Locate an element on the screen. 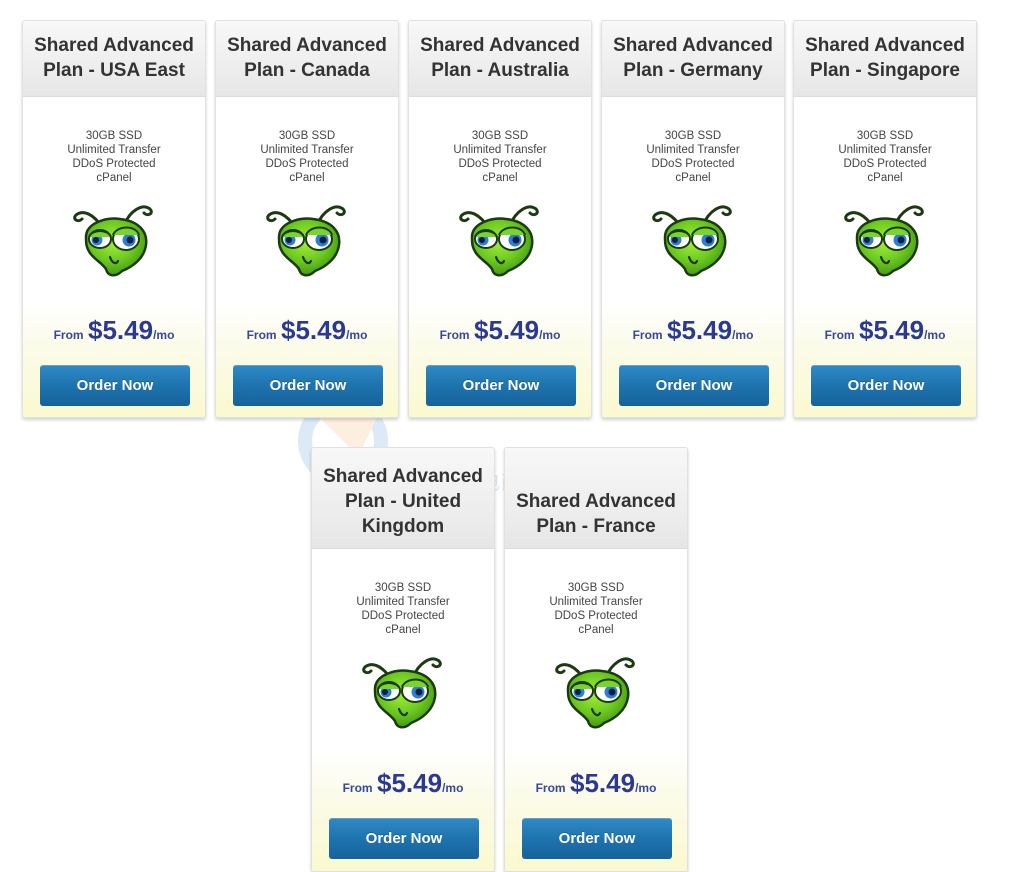 The image size is (1024, 872). plan-title: Shared Advanced Plan - United Kingdom is located at coordinates (403, 498).